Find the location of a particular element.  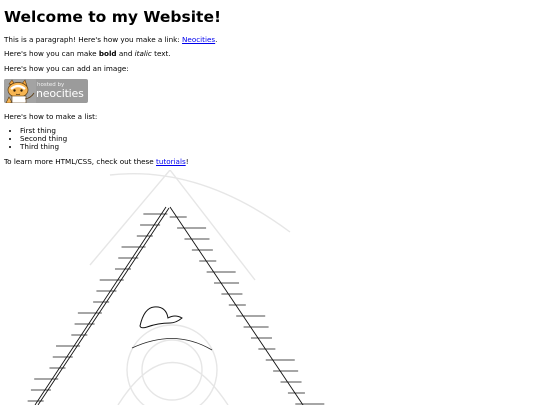

list-intro: Here's how to make a list: is located at coordinates (51, 116).